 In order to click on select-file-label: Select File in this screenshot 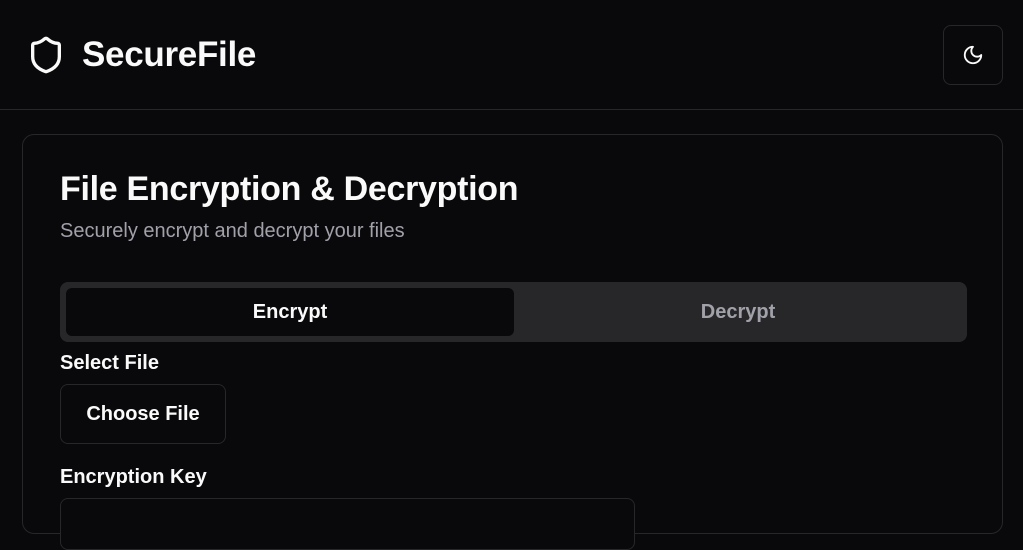, I will do `click(109, 363)`.